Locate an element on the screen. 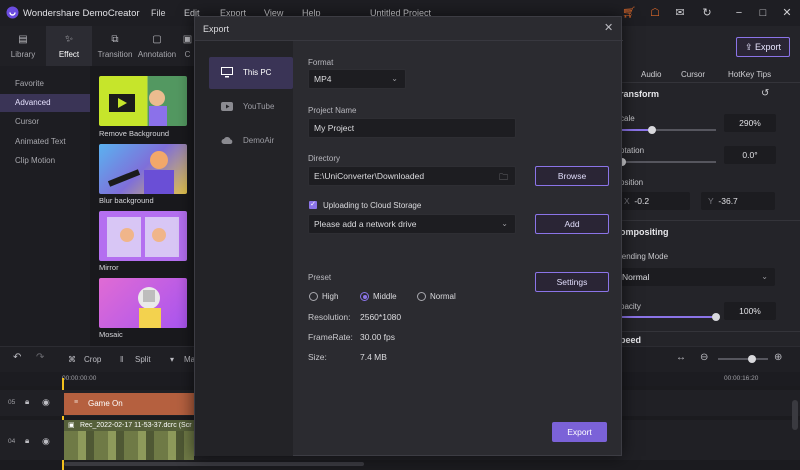 This screenshot has height=470, width=800. tab-effect: ✨︎ Effect is located at coordinates (69, 46).